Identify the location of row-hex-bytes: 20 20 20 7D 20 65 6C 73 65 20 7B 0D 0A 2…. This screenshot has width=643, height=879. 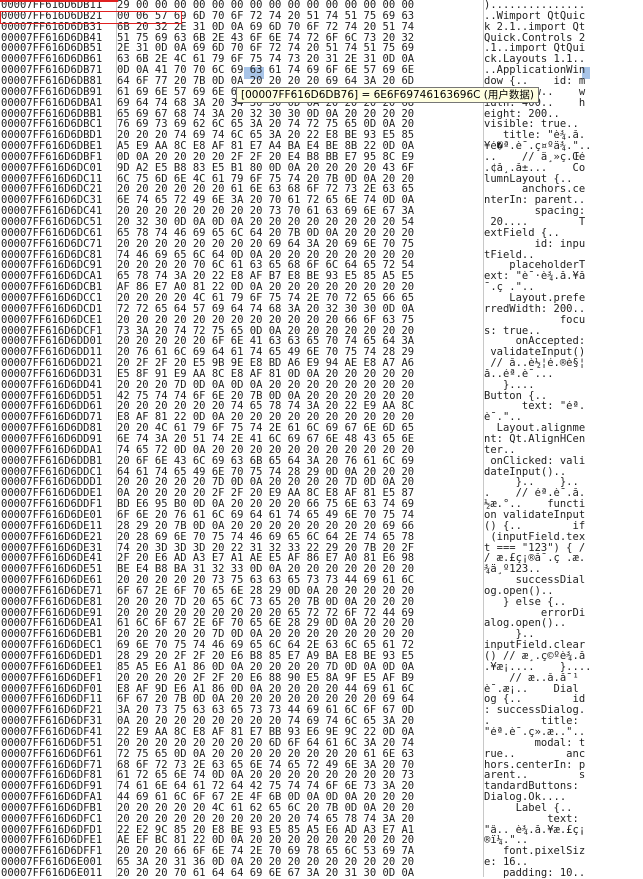
(302, 602).